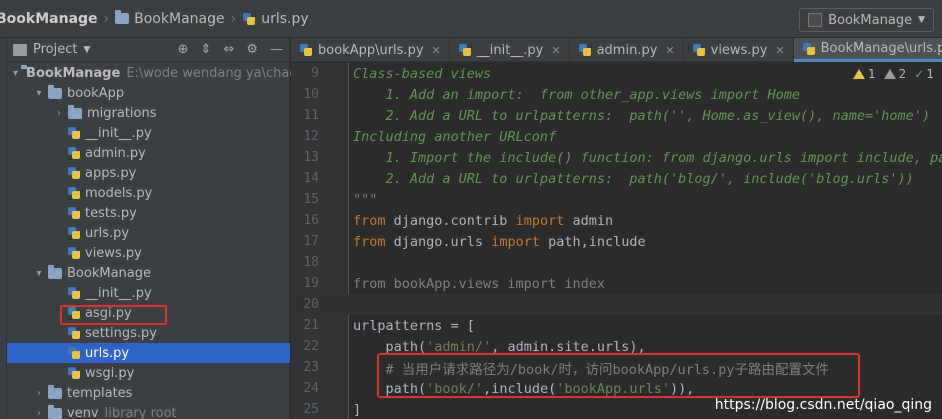 The width and height of the screenshot is (942, 419). I want to click on tree-folder-item: ▾ BookManage, so click(148, 273).